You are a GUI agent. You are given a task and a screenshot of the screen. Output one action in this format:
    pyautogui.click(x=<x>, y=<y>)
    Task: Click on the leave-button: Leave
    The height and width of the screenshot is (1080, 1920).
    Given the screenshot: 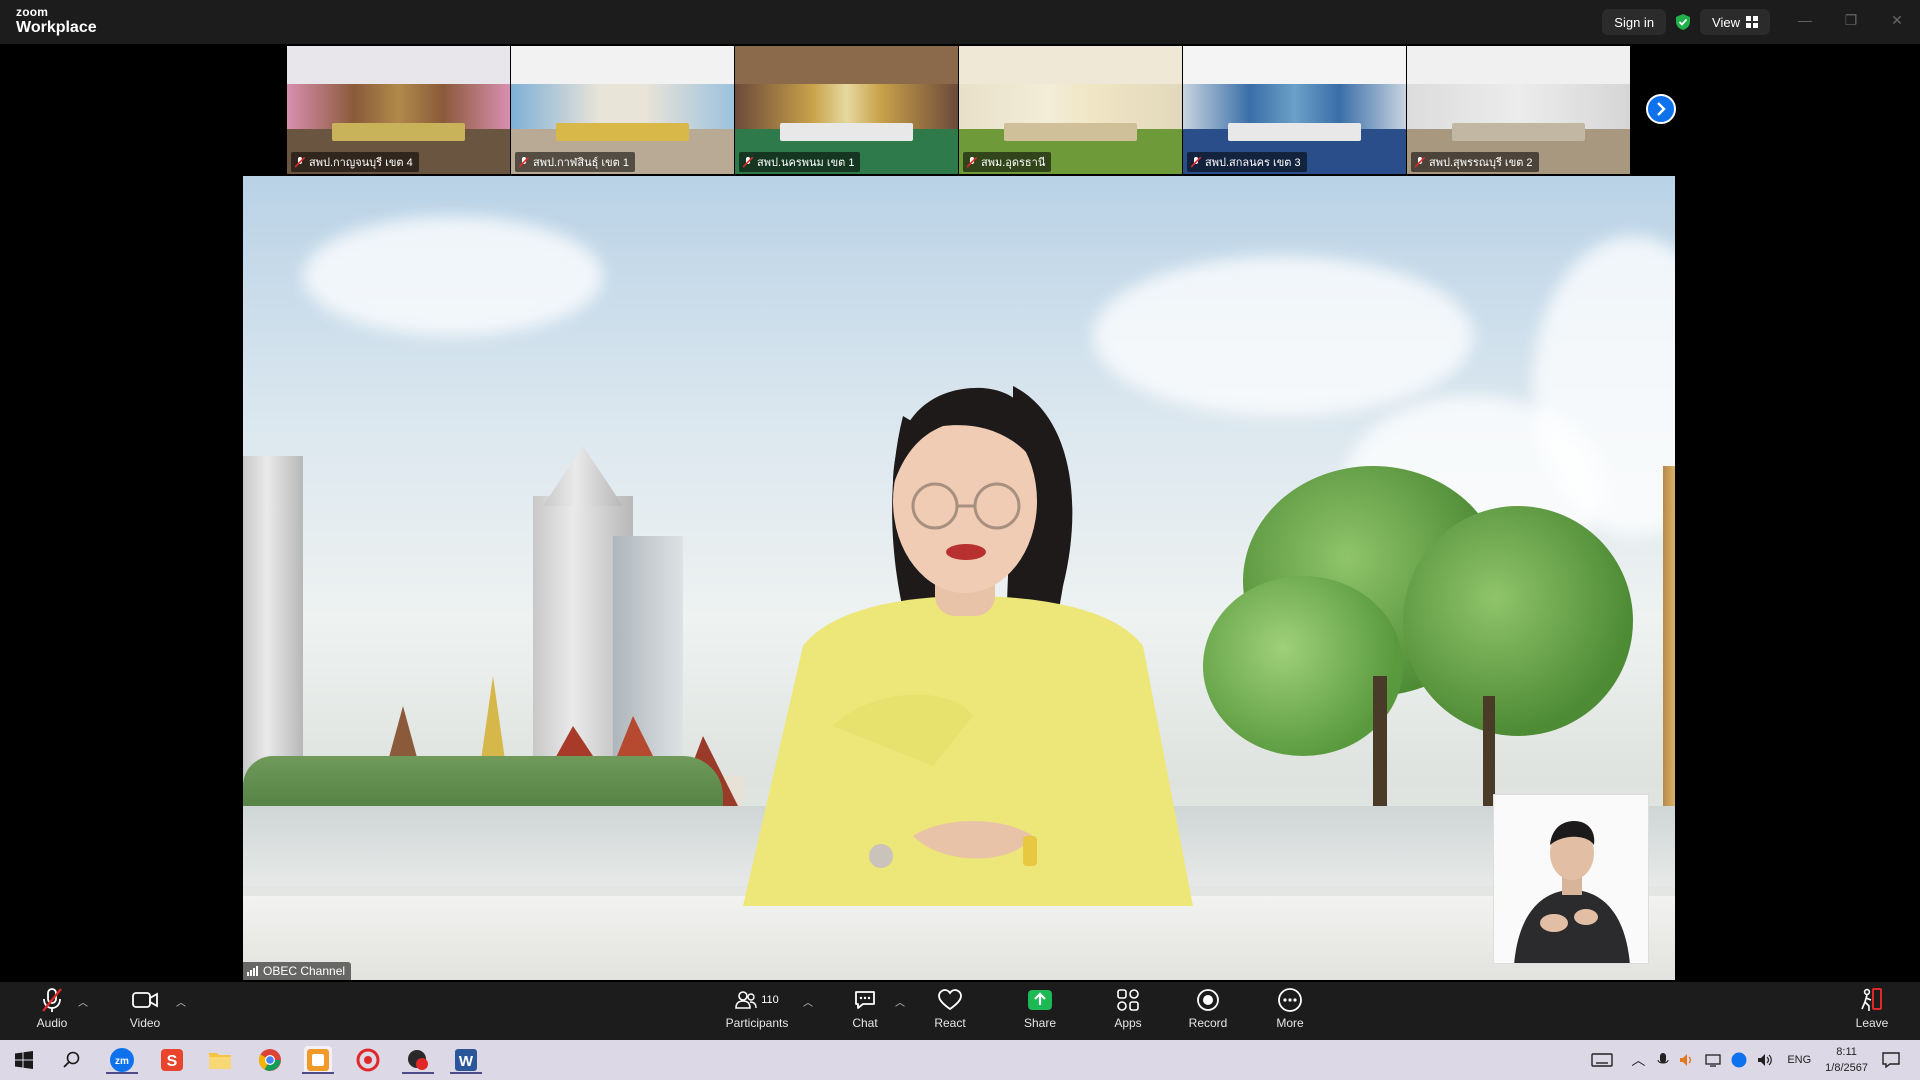 What is the action you would take?
    pyautogui.click(x=1872, y=1011)
    